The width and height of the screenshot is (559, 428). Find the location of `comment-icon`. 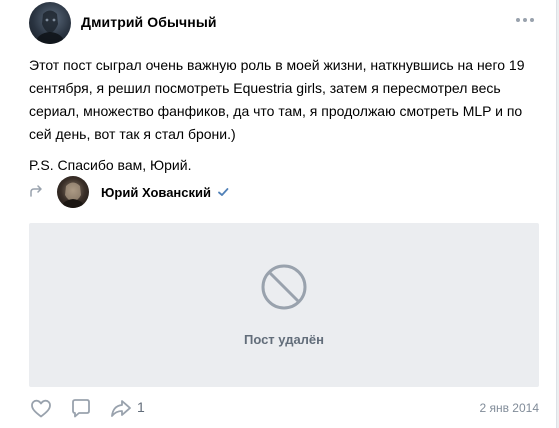

comment-icon is located at coordinates (81, 408).